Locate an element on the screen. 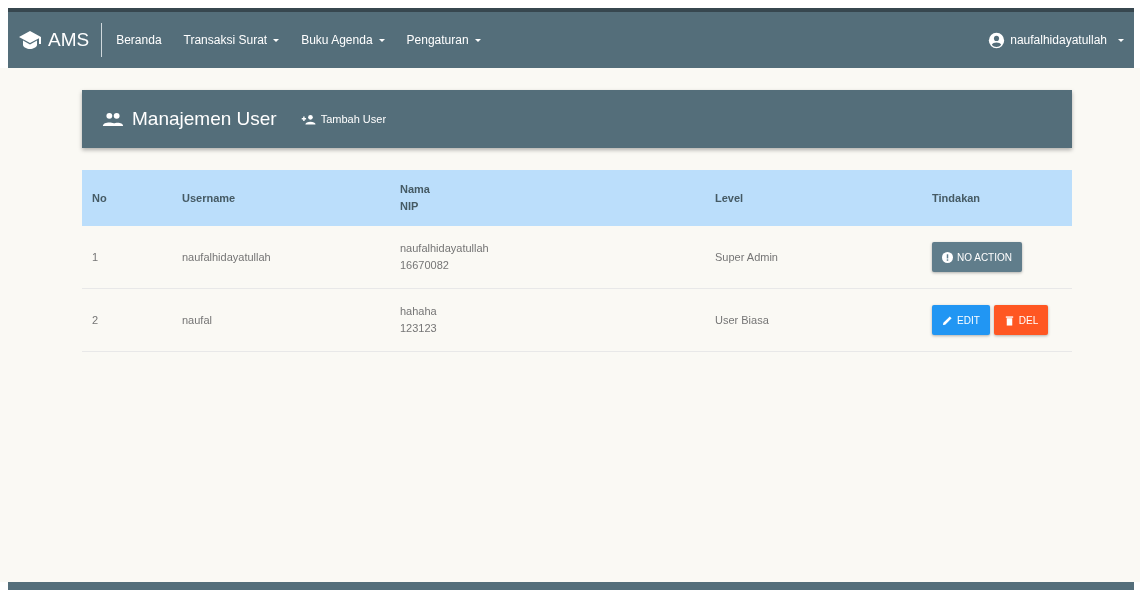  page-title: Manajemen User is located at coordinates (204, 119).